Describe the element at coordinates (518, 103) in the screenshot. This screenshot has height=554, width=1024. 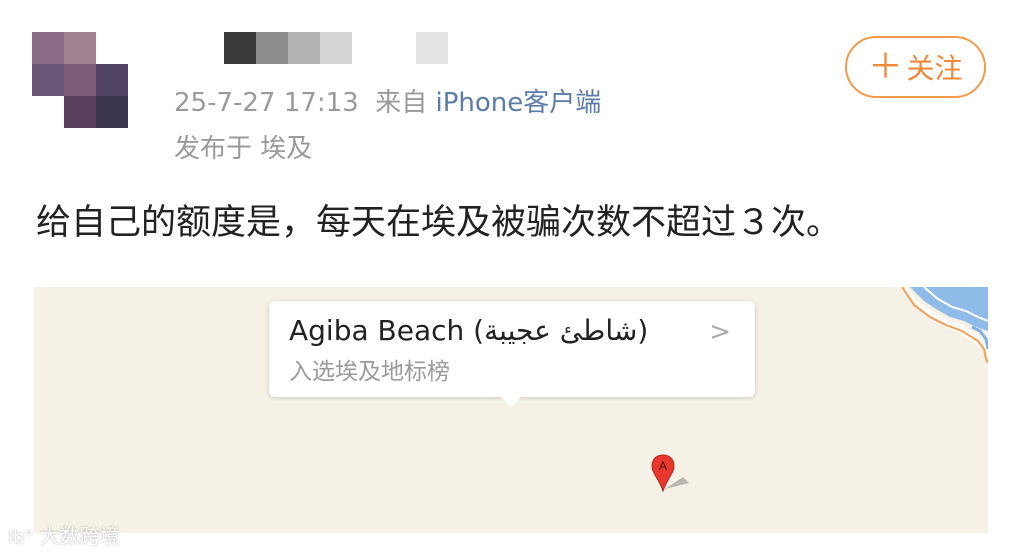
I see `client-link: iPhone客户端` at that location.